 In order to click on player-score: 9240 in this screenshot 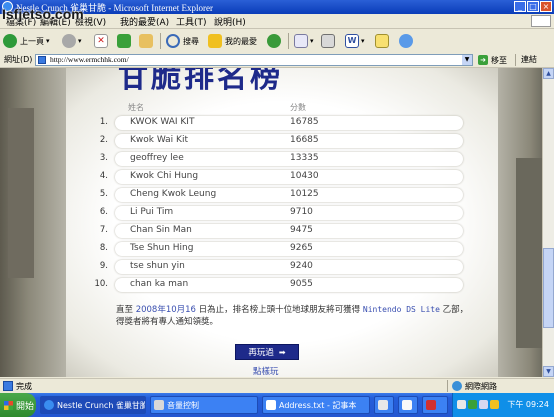, I will do `click(301, 266)`.